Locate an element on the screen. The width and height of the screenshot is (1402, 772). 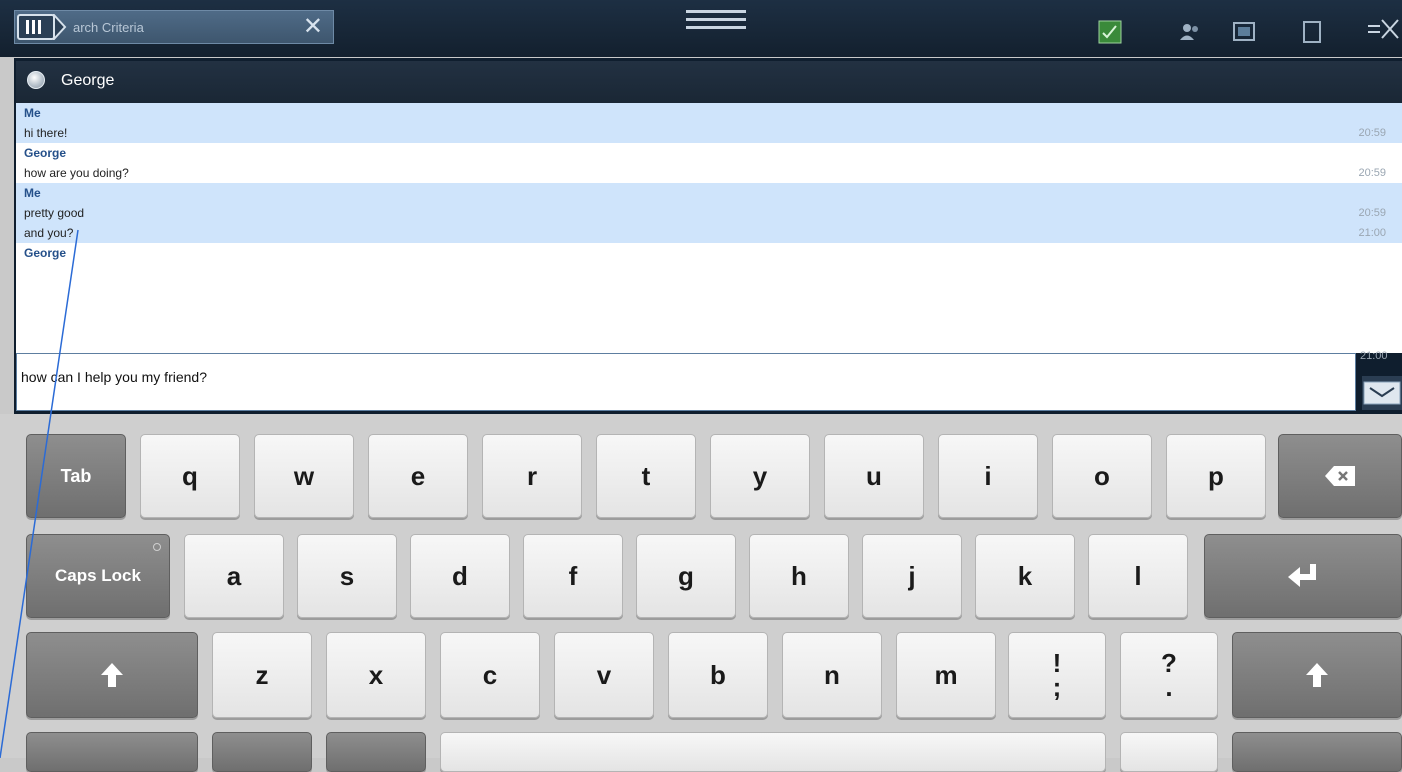
caps-lock-key: Caps Lock is located at coordinates (98, 576).